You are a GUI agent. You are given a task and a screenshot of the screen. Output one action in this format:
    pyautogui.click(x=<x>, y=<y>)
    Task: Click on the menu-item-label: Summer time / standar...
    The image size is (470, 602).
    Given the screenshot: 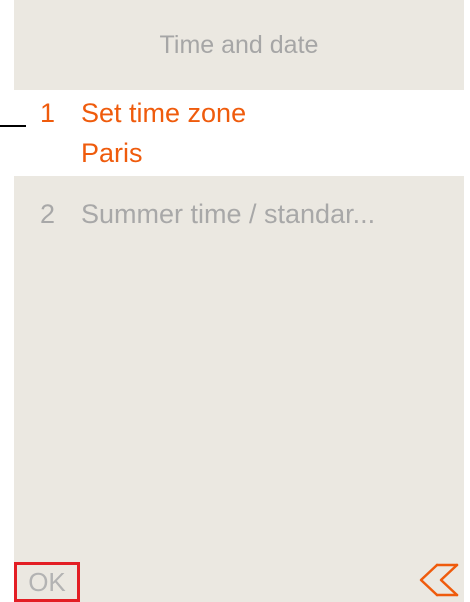 What is the action you would take?
    pyautogui.click(x=228, y=214)
    